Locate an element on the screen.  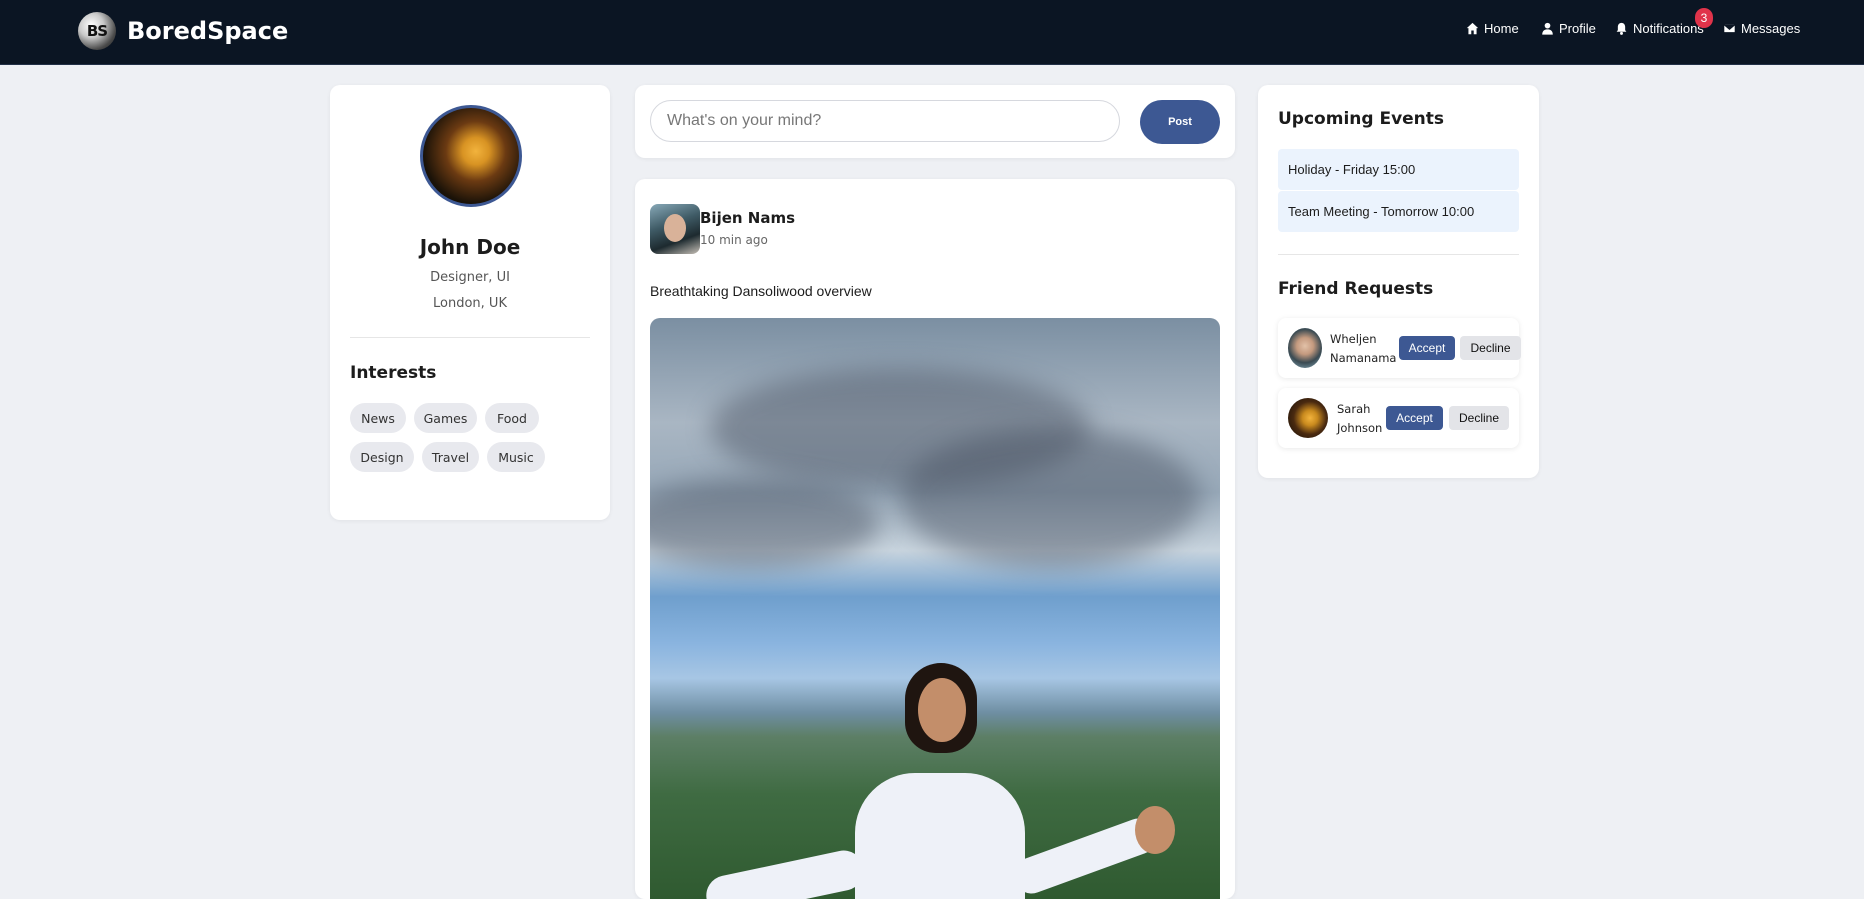
friend-requests-title: Friend Requests is located at coordinates (1356, 289).